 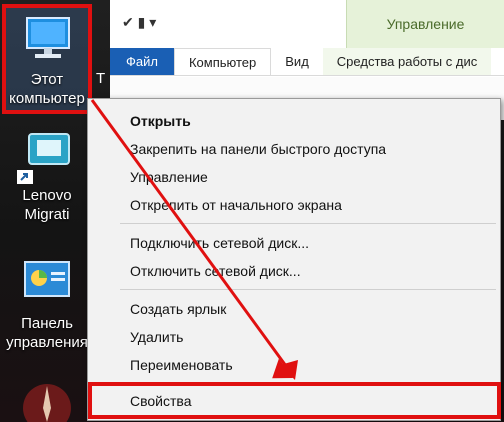 What do you see at coordinates (47, 42) in the screenshot?
I see `computer-icon` at bounding box center [47, 42].